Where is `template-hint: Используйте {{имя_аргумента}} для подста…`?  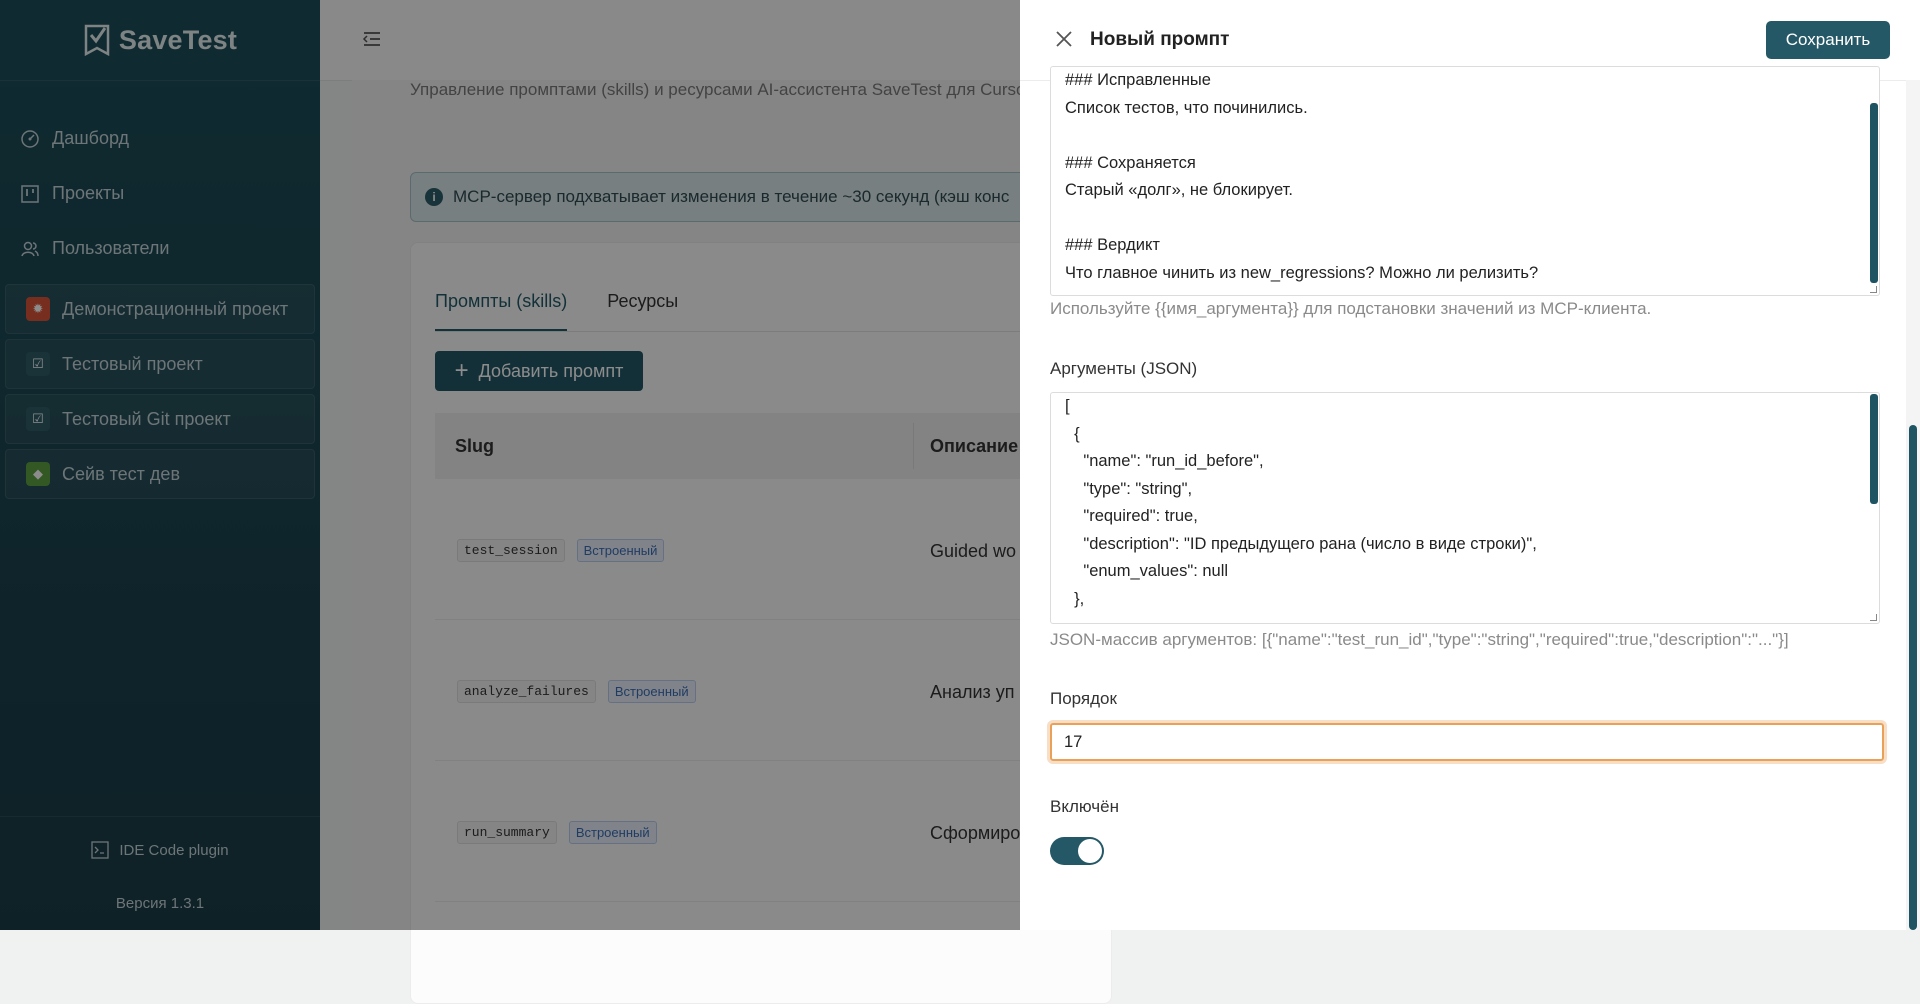 template-hint: Используйте {{имя_аргумента}} для подста… is located at coordinates (1351, 308).